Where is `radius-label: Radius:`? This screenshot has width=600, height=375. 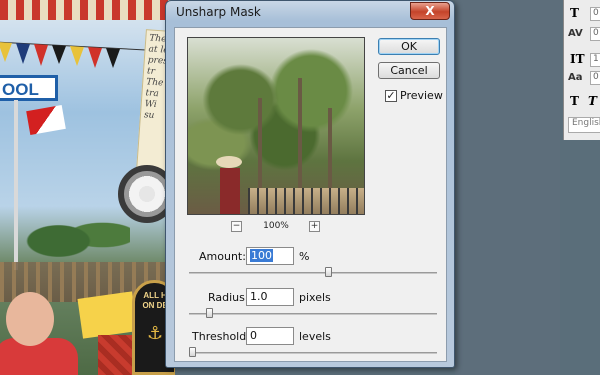 radius-label: Radius: is located at coordinates (228, 297).